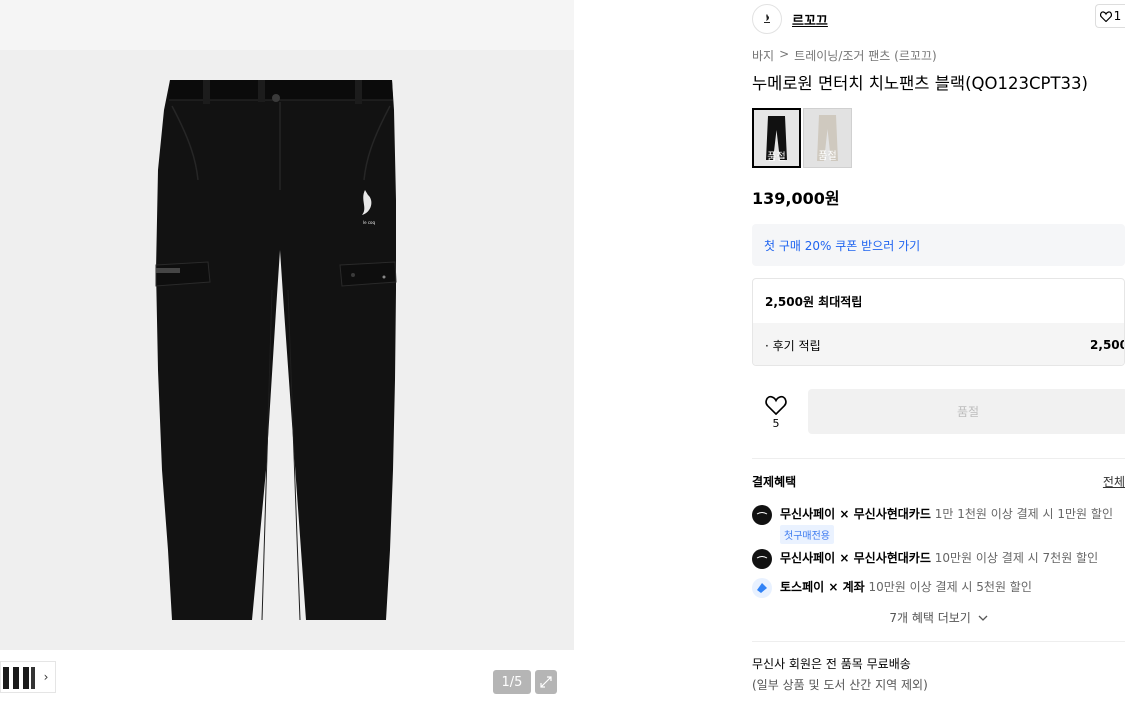 The image size is (1125, 703). I want to click on shipping-exception-text: (일부 상품 및 도서 산간 지역 제외), so click(840, 685).